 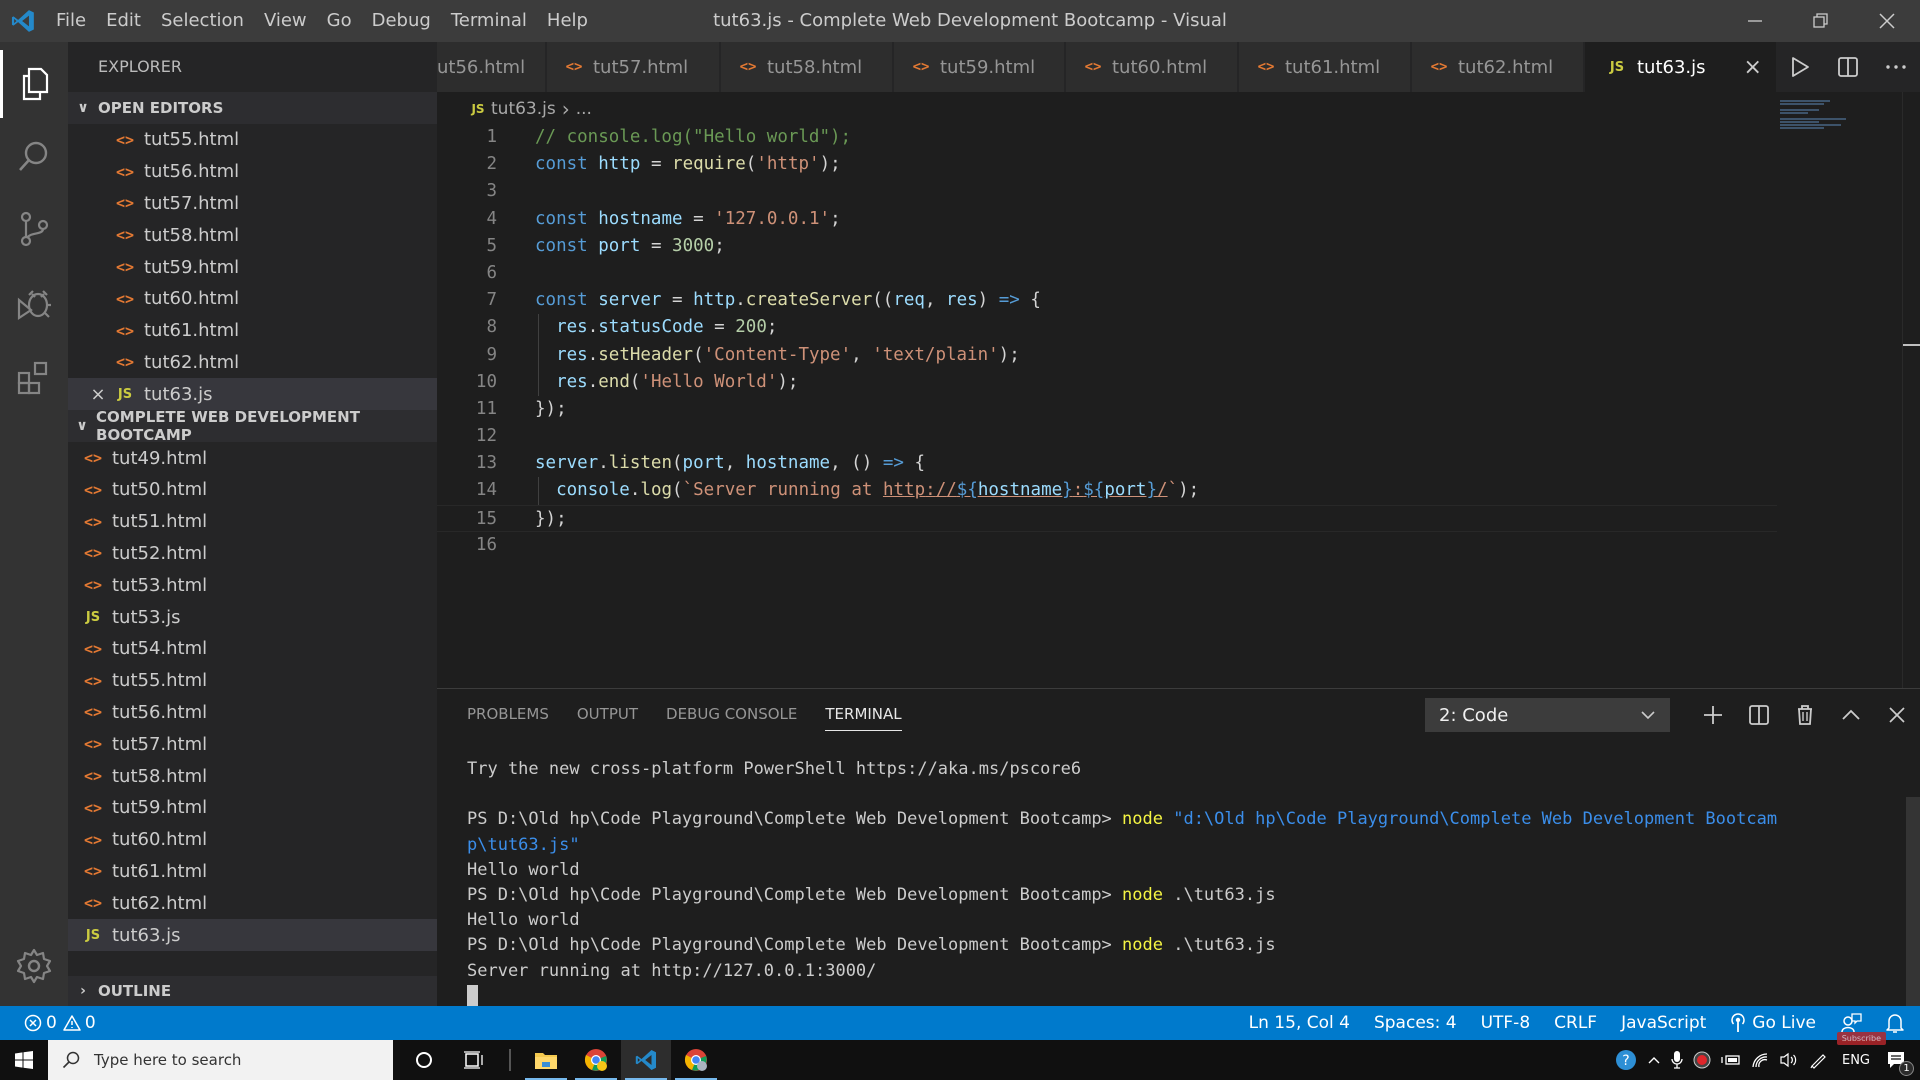 What do you see at coordinates (1547, 715) in the screenshot?
I see `terminal-select-dropdown: 2: Code` at bounding box center [1547, 715].